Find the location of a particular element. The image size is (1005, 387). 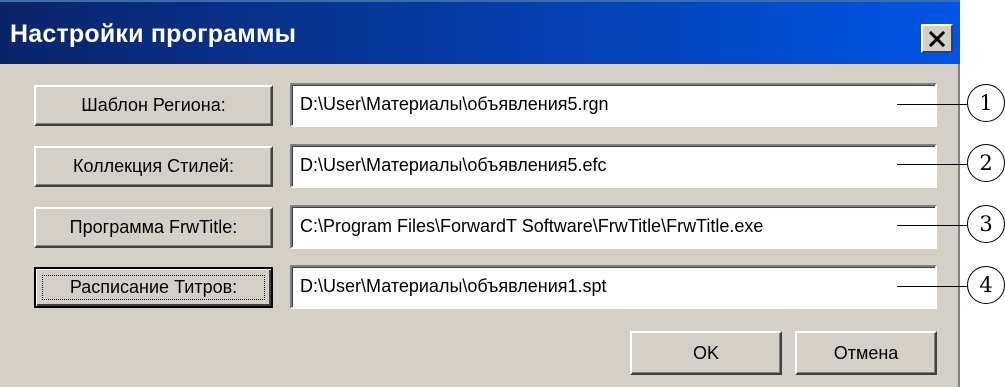

titles-schedule-button: Расписание Титров: is located at coordinates (153, 287).